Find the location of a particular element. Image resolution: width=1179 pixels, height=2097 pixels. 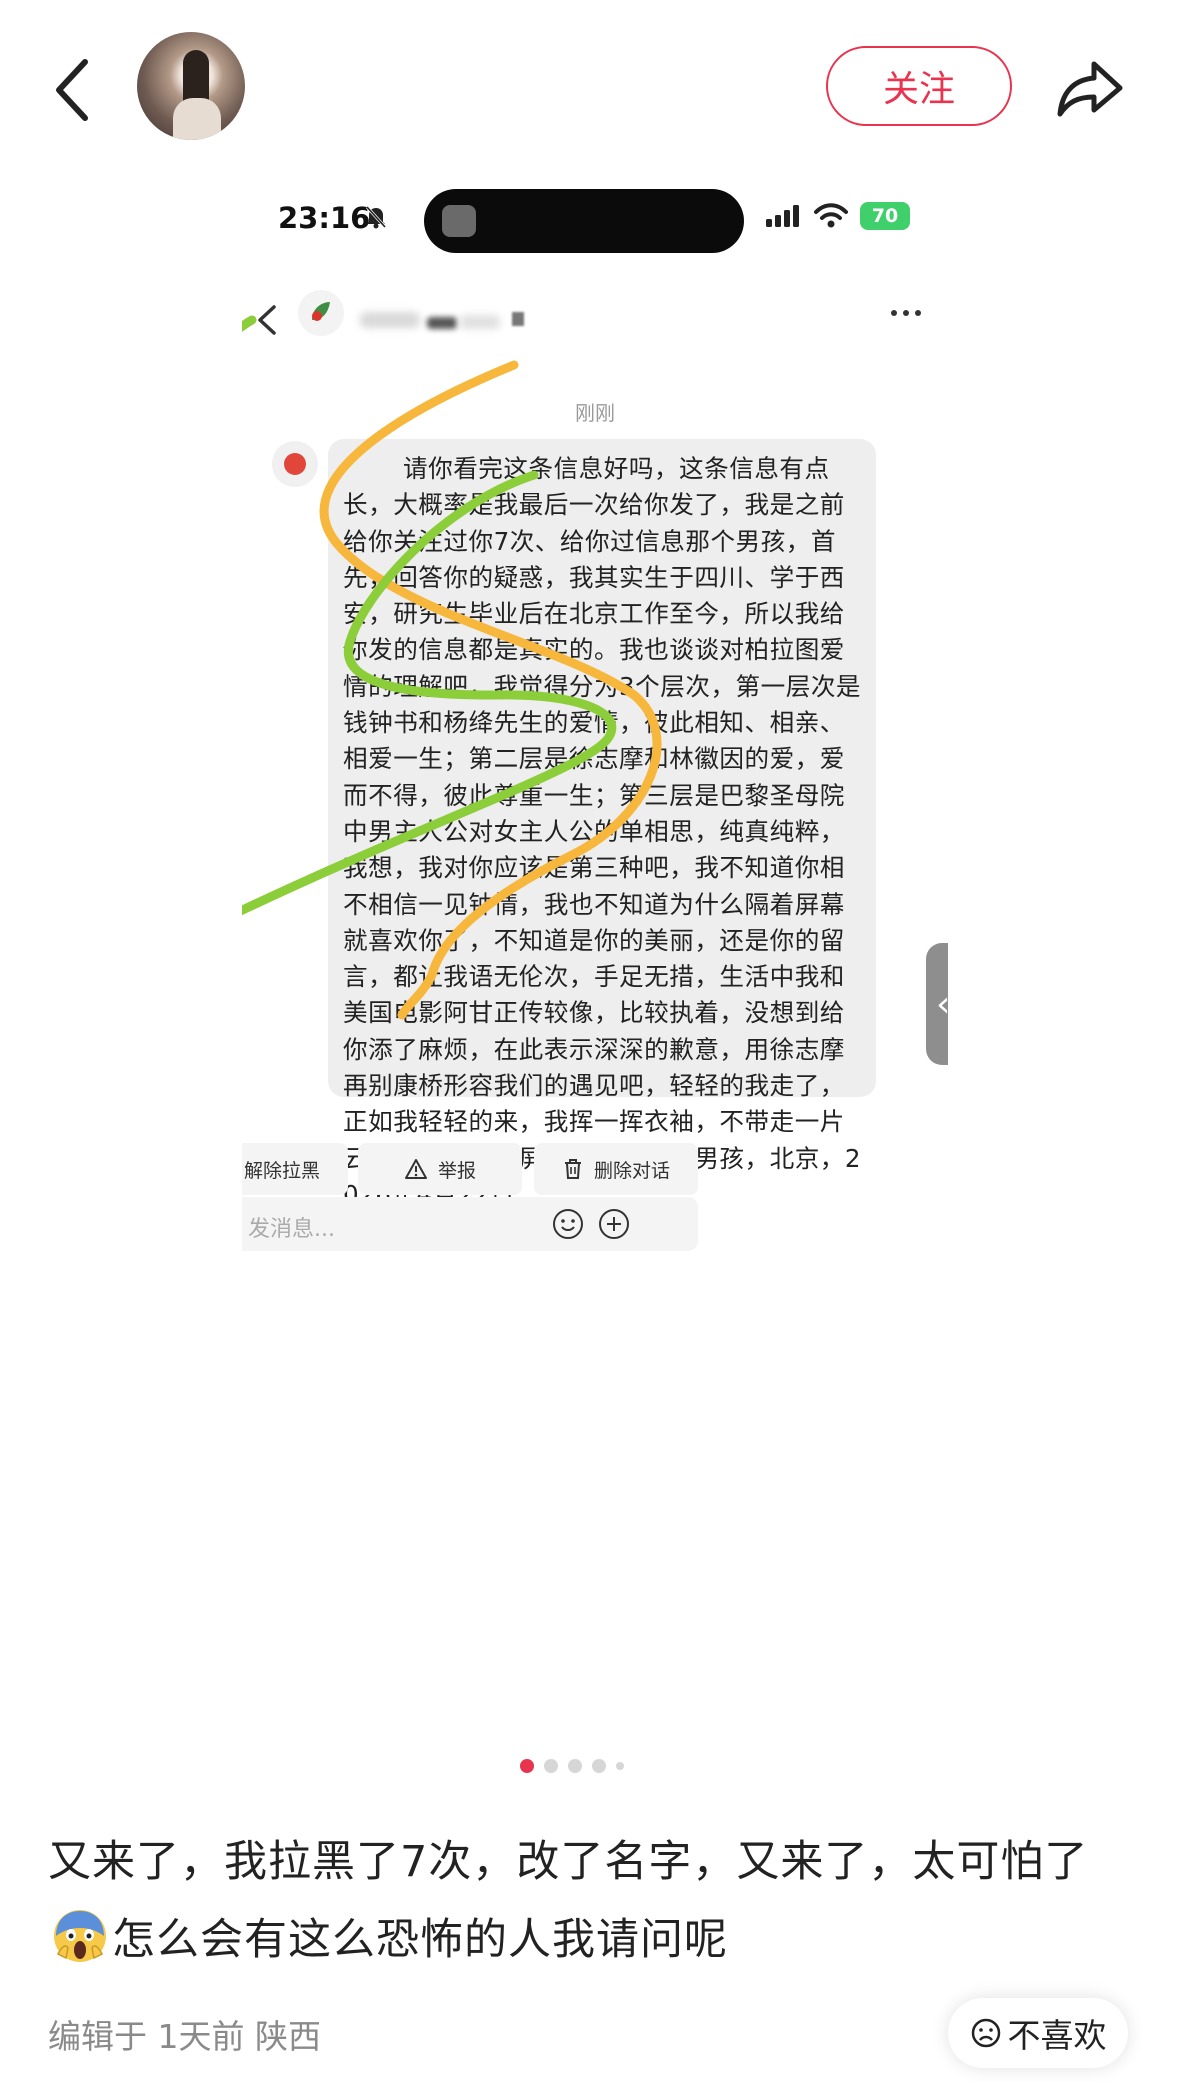

dislike-button: 不喜欢 is located at coordinates (1038, 2033).